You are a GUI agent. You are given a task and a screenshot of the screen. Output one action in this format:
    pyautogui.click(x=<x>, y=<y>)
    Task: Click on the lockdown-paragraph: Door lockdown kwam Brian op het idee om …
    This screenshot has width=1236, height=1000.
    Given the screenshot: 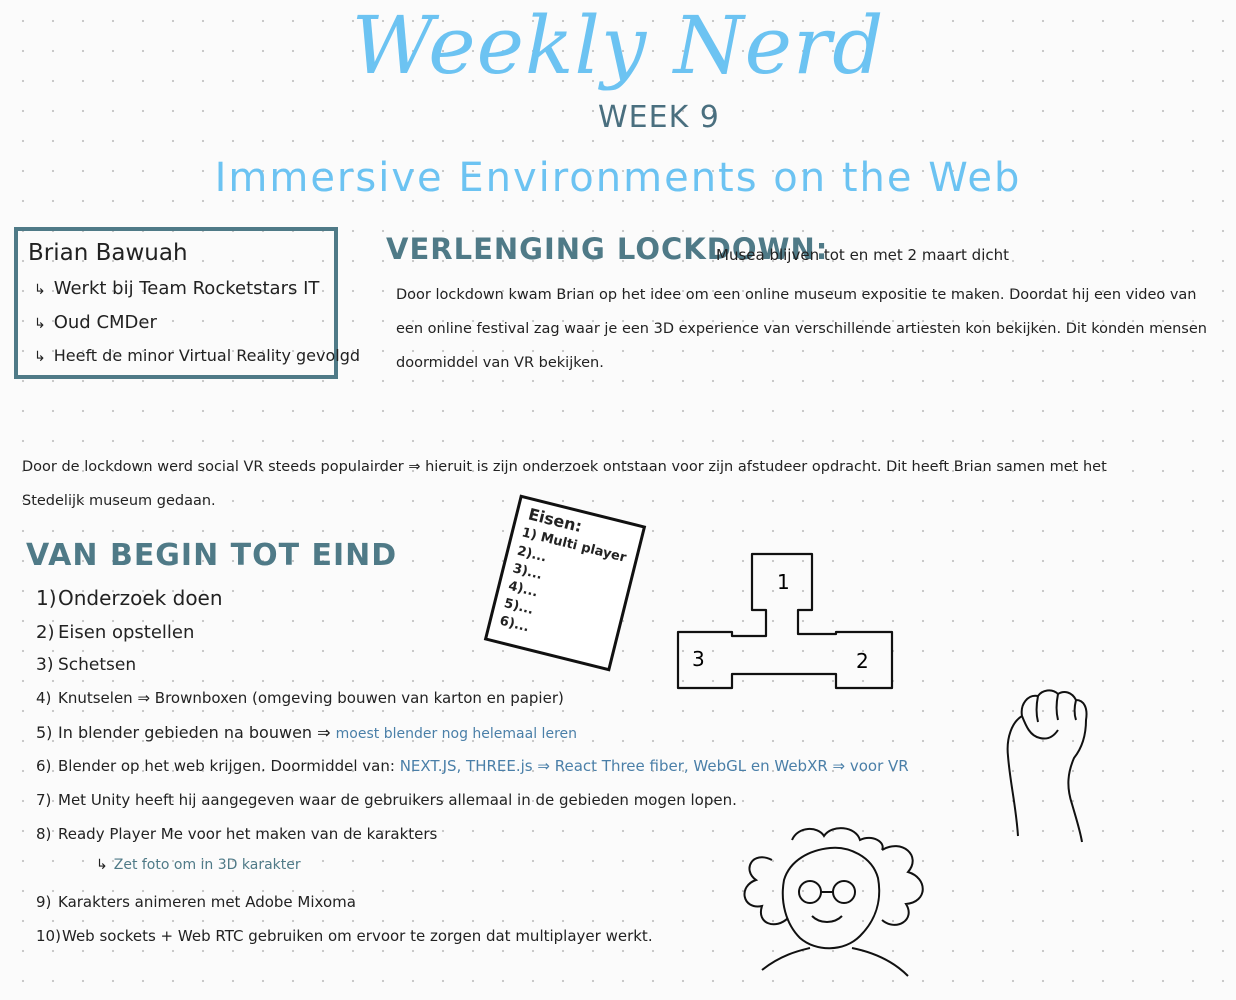 What is the action you would take?
    pyautogui.click(x=801, y=329)
    